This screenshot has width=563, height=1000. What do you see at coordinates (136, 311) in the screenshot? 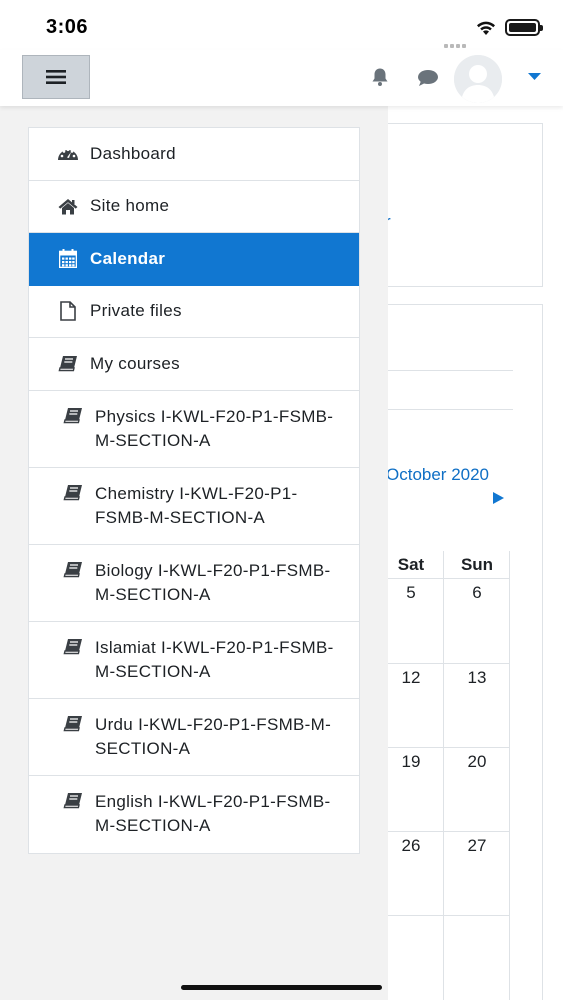
I see `drawer-item-label: Private files` at bounding box center [136, 311].